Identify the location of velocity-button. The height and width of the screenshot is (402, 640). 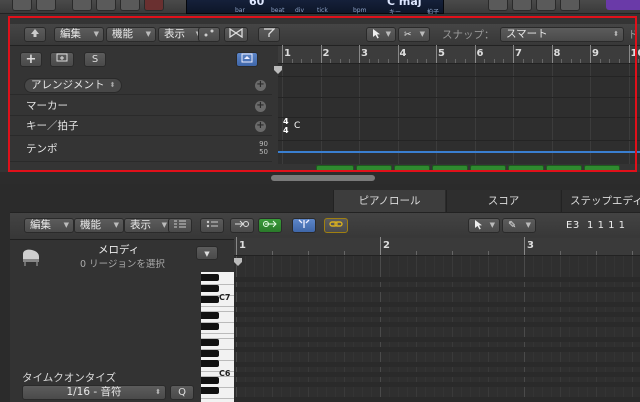
(212, 225).